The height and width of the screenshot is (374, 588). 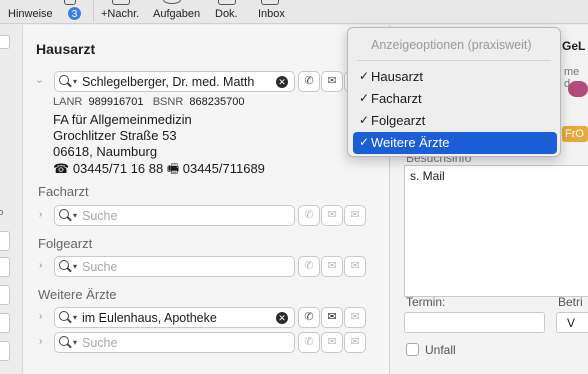 I want to click on city: 06618, Naumburg, so click(x=105, y=151).